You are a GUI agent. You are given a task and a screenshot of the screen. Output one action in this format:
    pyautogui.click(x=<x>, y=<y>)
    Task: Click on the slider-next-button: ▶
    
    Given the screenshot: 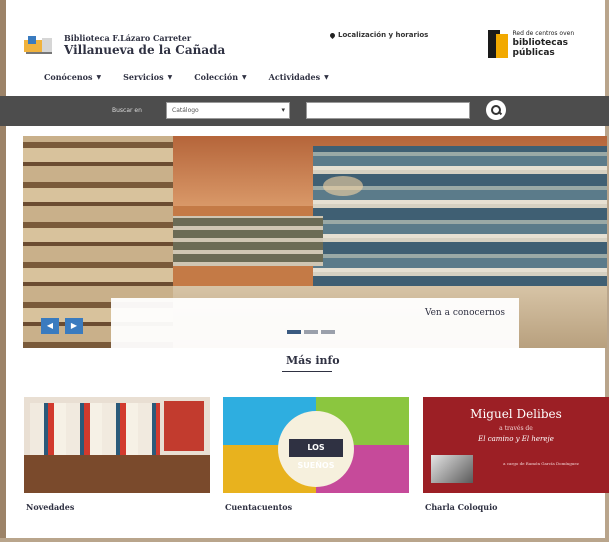 What is the action you would take?
    pyautogui.click(x=74, y=326)
    